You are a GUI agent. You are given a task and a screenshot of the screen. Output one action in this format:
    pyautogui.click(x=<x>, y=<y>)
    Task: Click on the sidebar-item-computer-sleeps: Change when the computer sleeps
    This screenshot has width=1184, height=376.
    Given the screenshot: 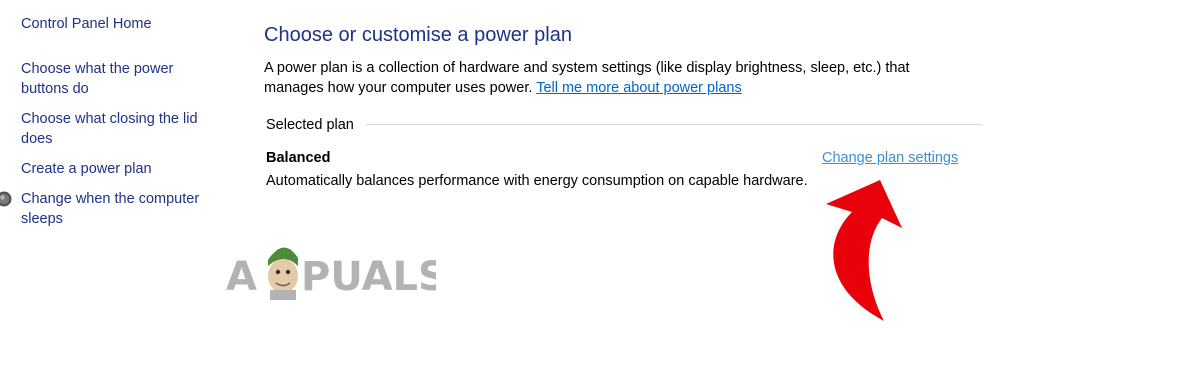 What is the action you would take?
    pyautogui.click(x=121, y=209)
    